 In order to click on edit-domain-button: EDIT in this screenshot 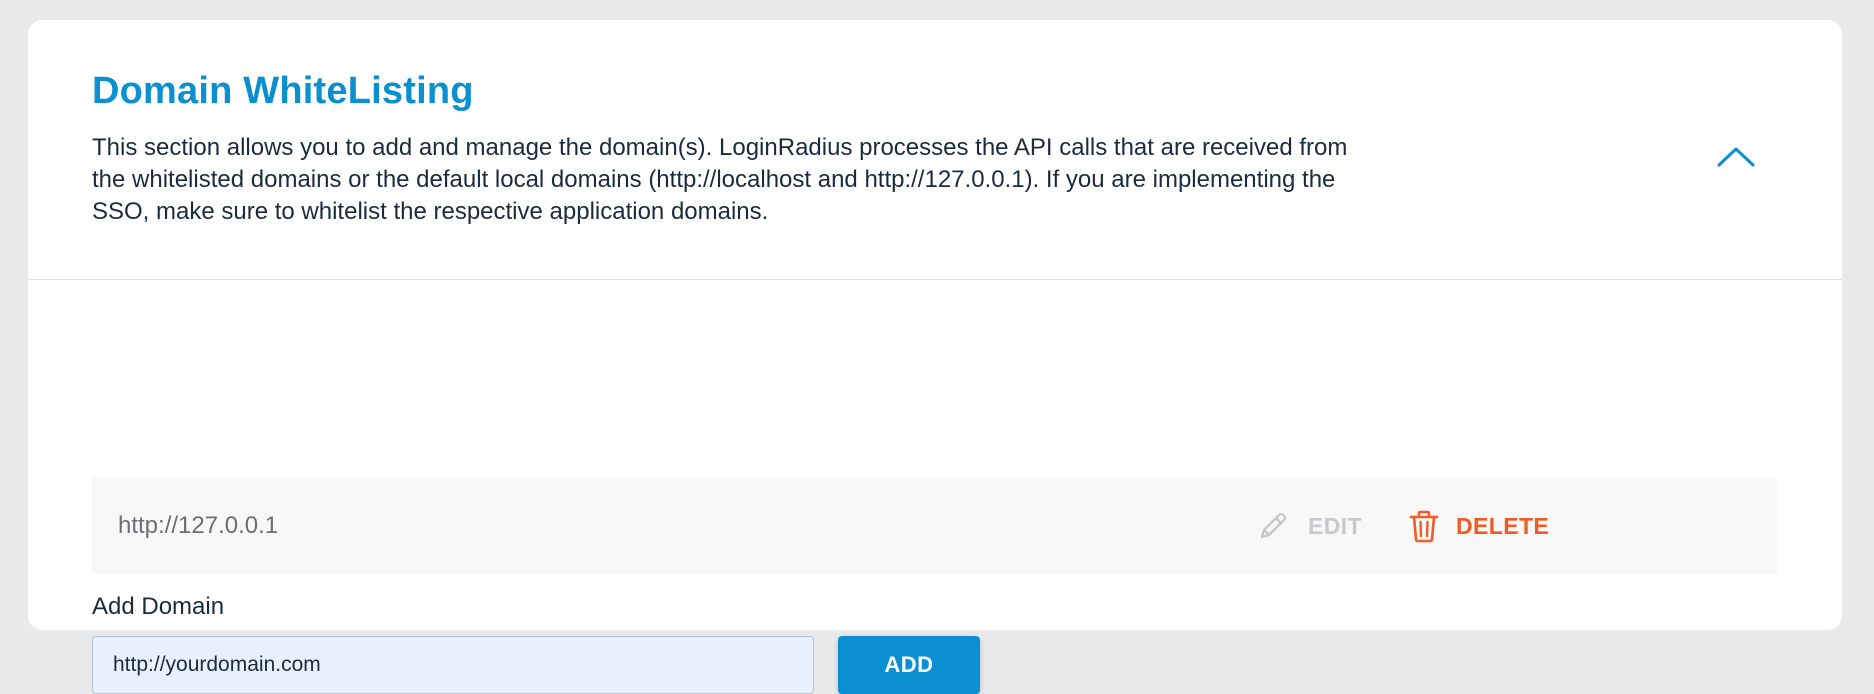, I will do `click(1309, 526)`.